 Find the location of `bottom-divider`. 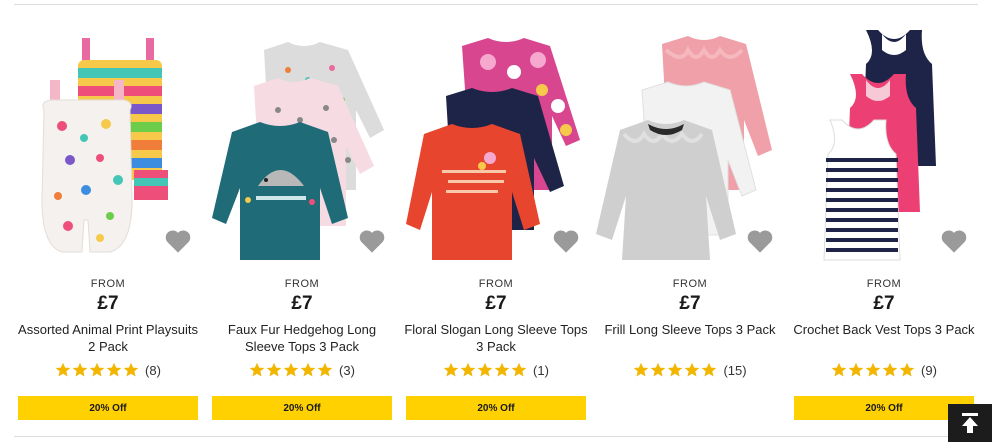

bottom-divider is located at coordinates (496, 436).